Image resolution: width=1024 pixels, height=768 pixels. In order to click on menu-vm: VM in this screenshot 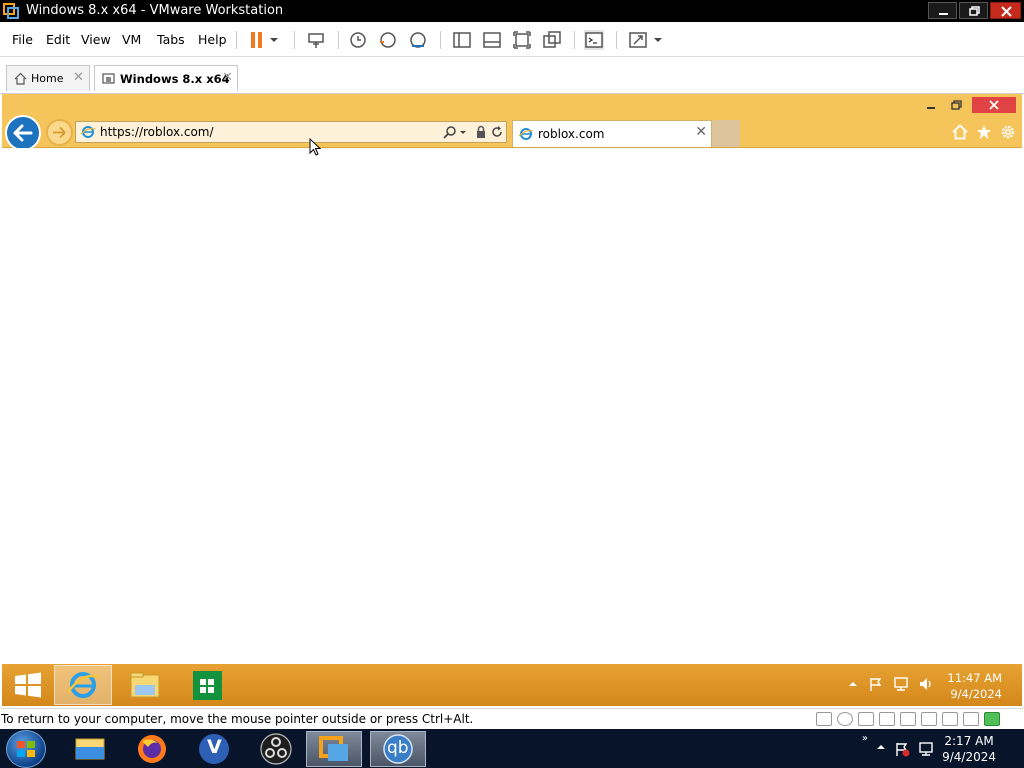, I will do `click(131, 39)`.